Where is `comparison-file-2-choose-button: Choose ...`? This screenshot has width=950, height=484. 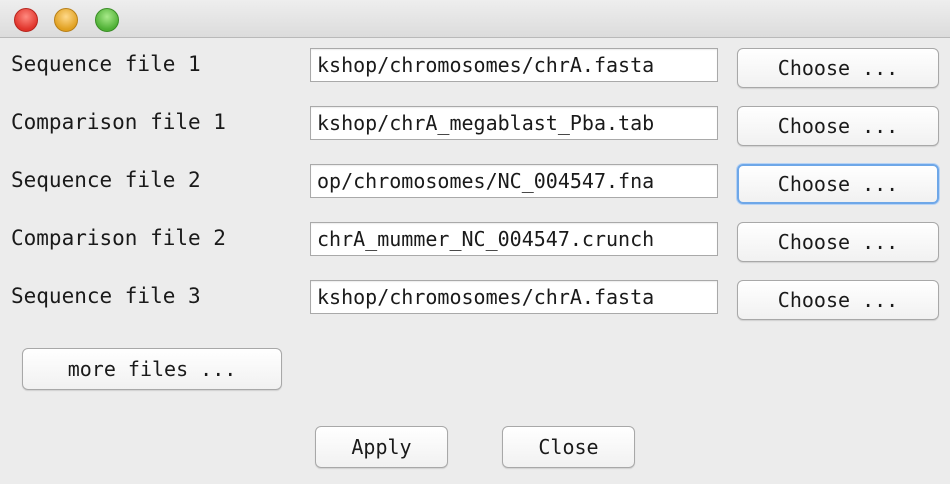 comparison-file-2-choose-button: Choose ... is located at coordinates (838, 242).